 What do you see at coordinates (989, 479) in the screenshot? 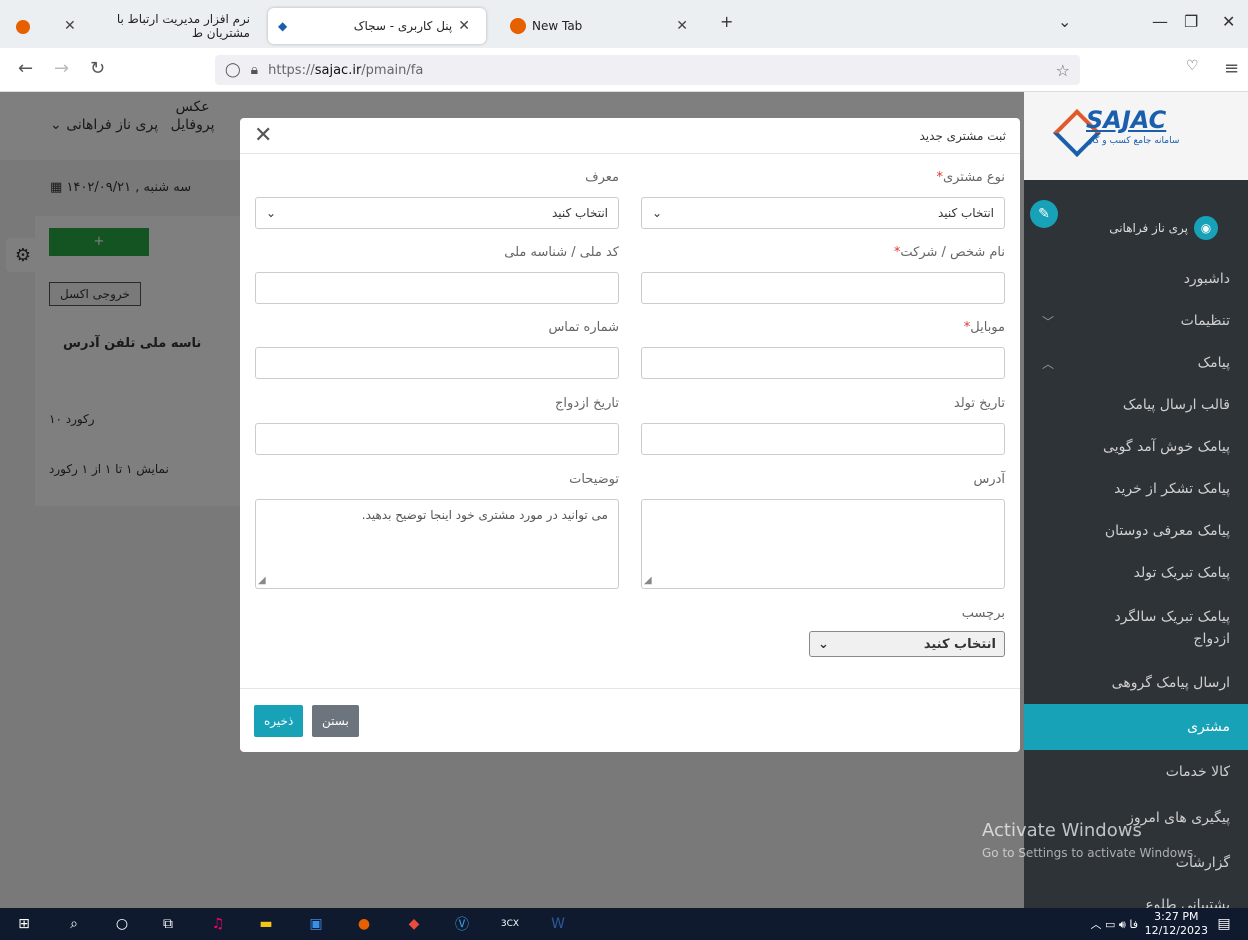
I see `address-label: آدرس` at bounding box center [989, 479].